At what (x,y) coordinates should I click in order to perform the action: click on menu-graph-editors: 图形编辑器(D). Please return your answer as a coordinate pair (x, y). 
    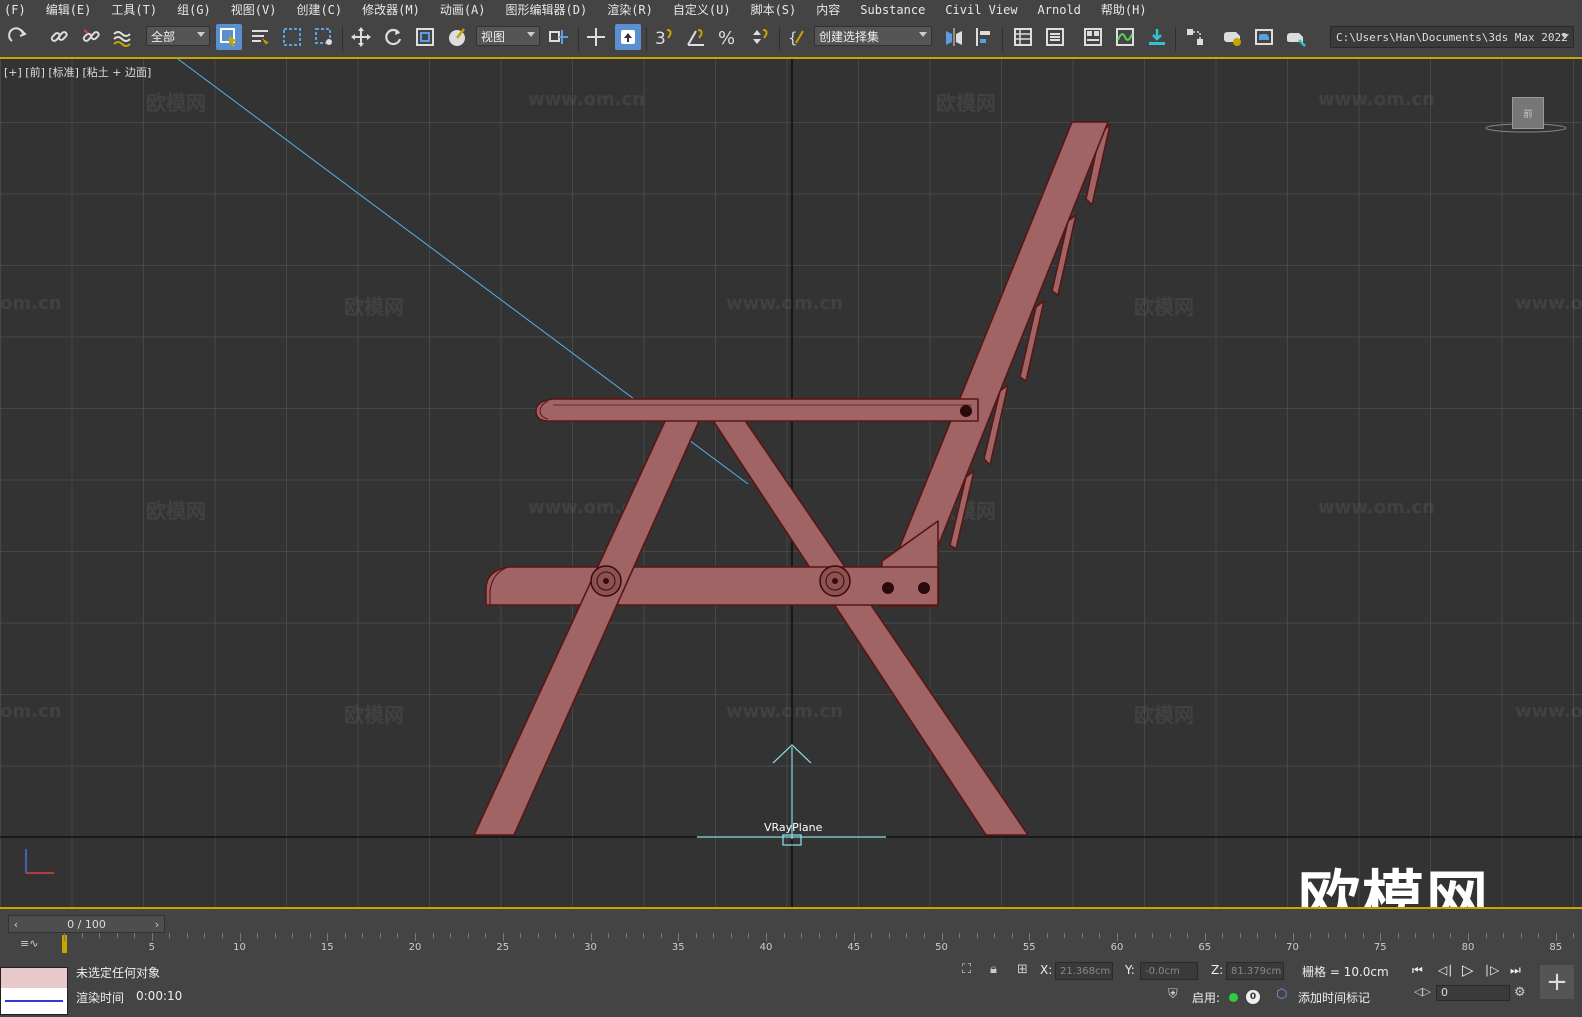
    Looking at the image, I should click on (547, 9).